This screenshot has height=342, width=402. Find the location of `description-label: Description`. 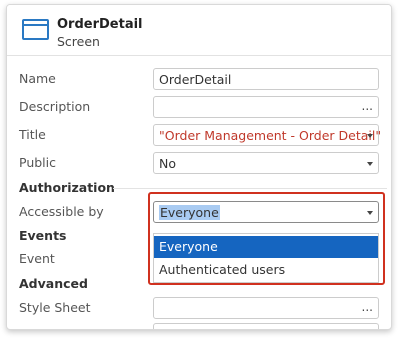

description-label: Description is located at coordinates (55, 106).